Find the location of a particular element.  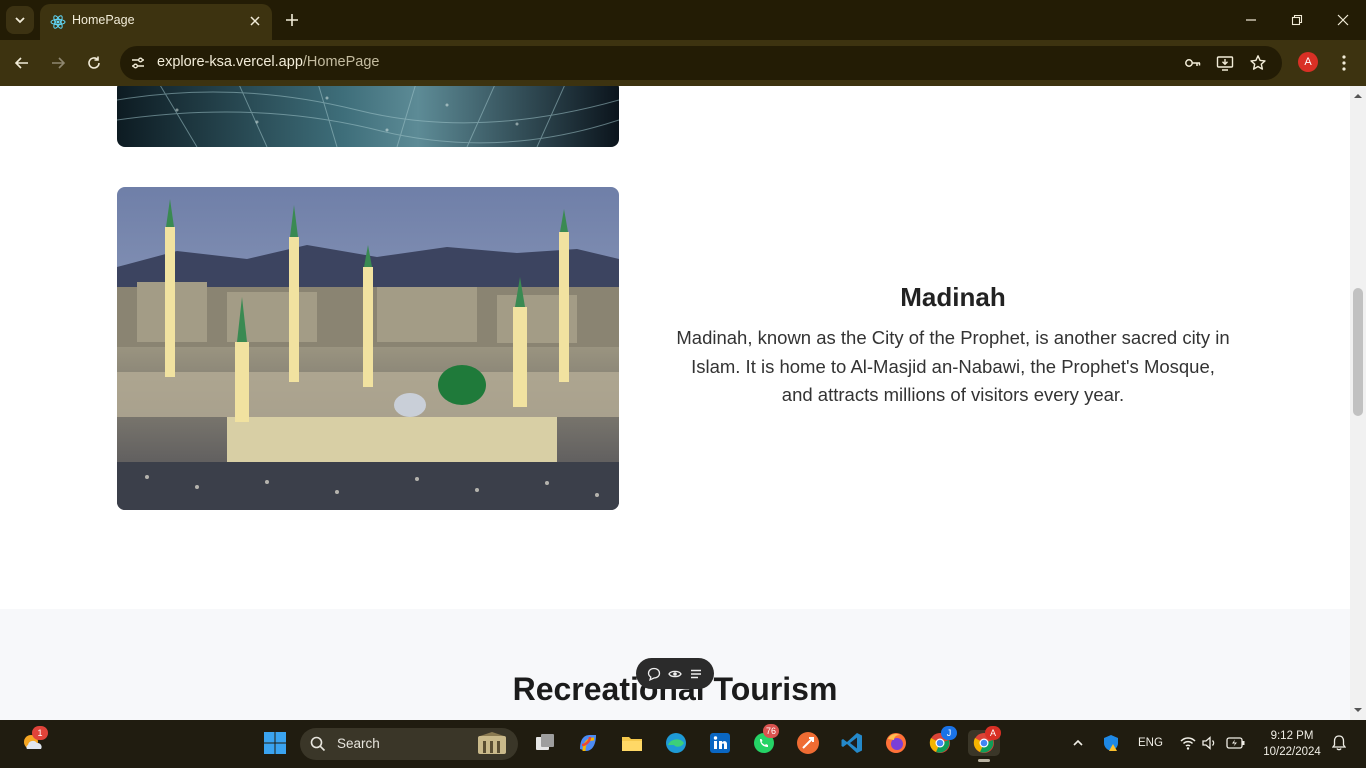

chrome-profile-a-button: A is located at coordinates (984, 744).